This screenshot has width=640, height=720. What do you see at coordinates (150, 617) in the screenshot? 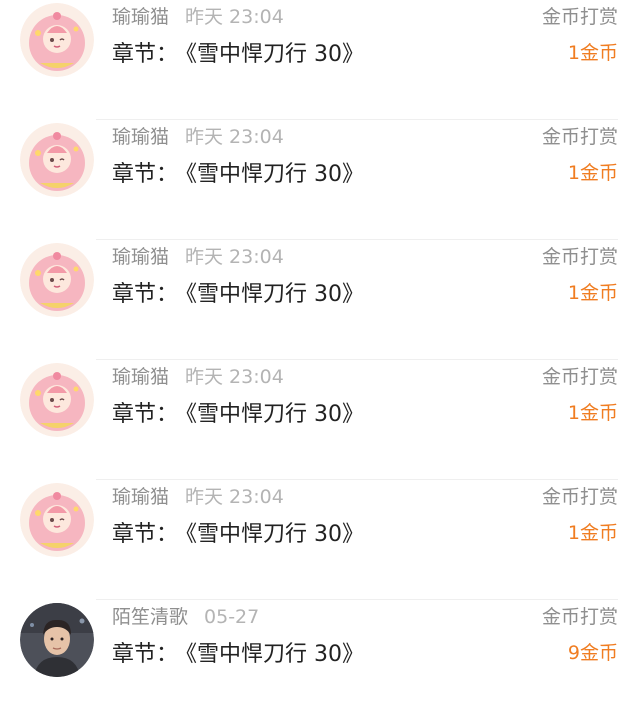
I see `username: 陌笙清歌` at bounding box center [150, 617].